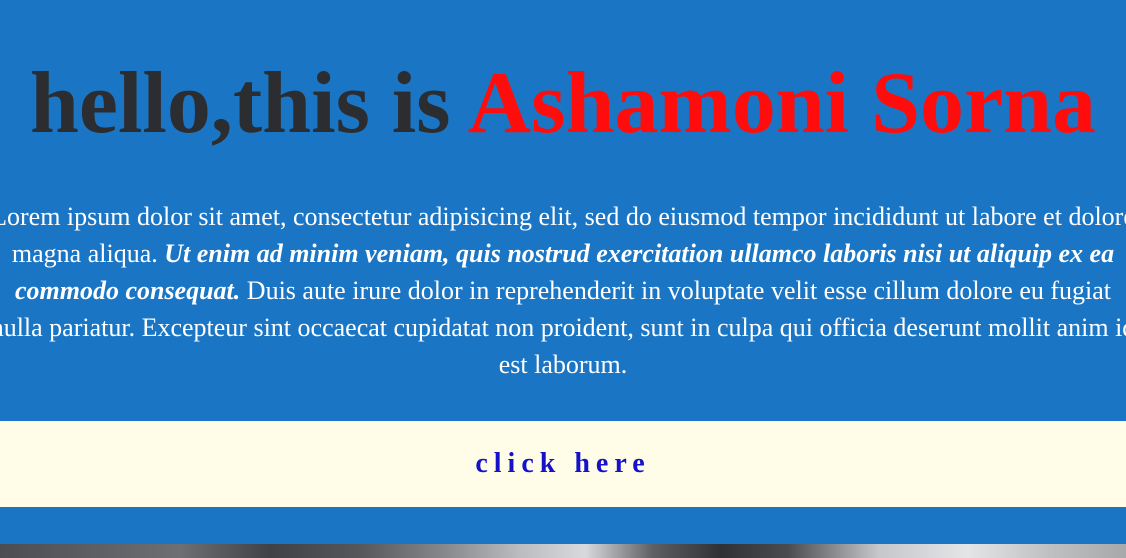  I want to click on photo-strip-image, so click(563, 551).